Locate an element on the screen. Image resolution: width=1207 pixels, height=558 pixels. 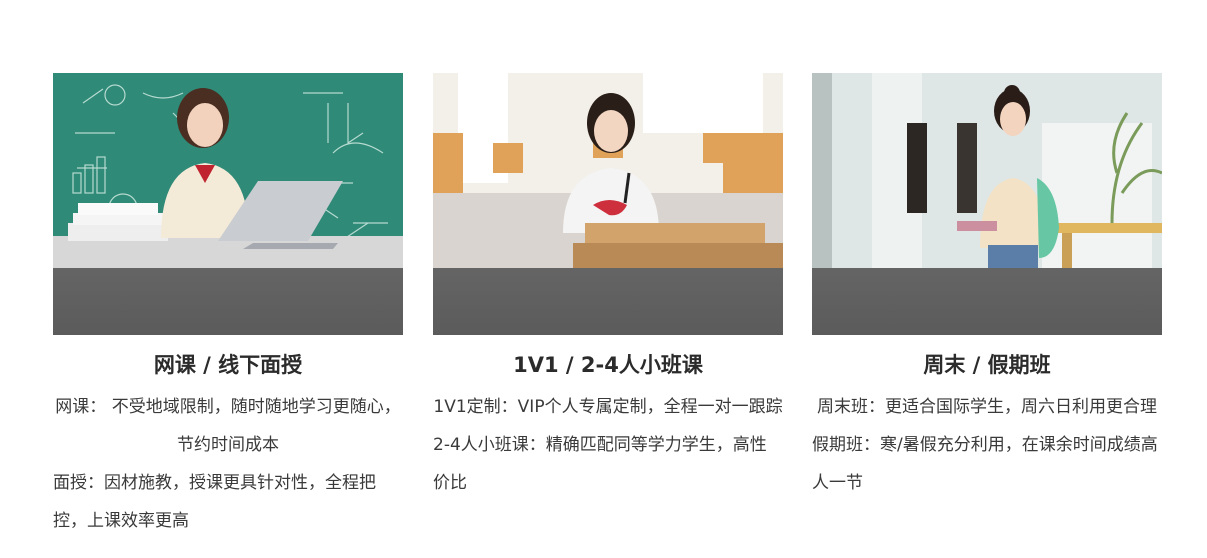
card-title: 周末 / 假期班 is located at coordinates (987, 365).